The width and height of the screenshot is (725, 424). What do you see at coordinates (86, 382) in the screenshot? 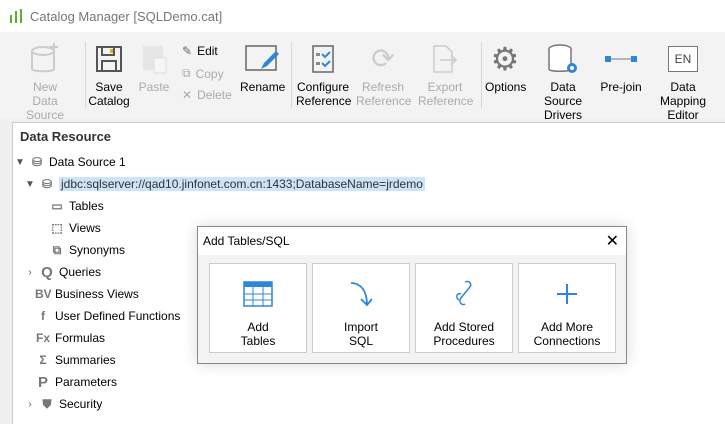
I see `label: Parameters` at bounding box center [86, 382].